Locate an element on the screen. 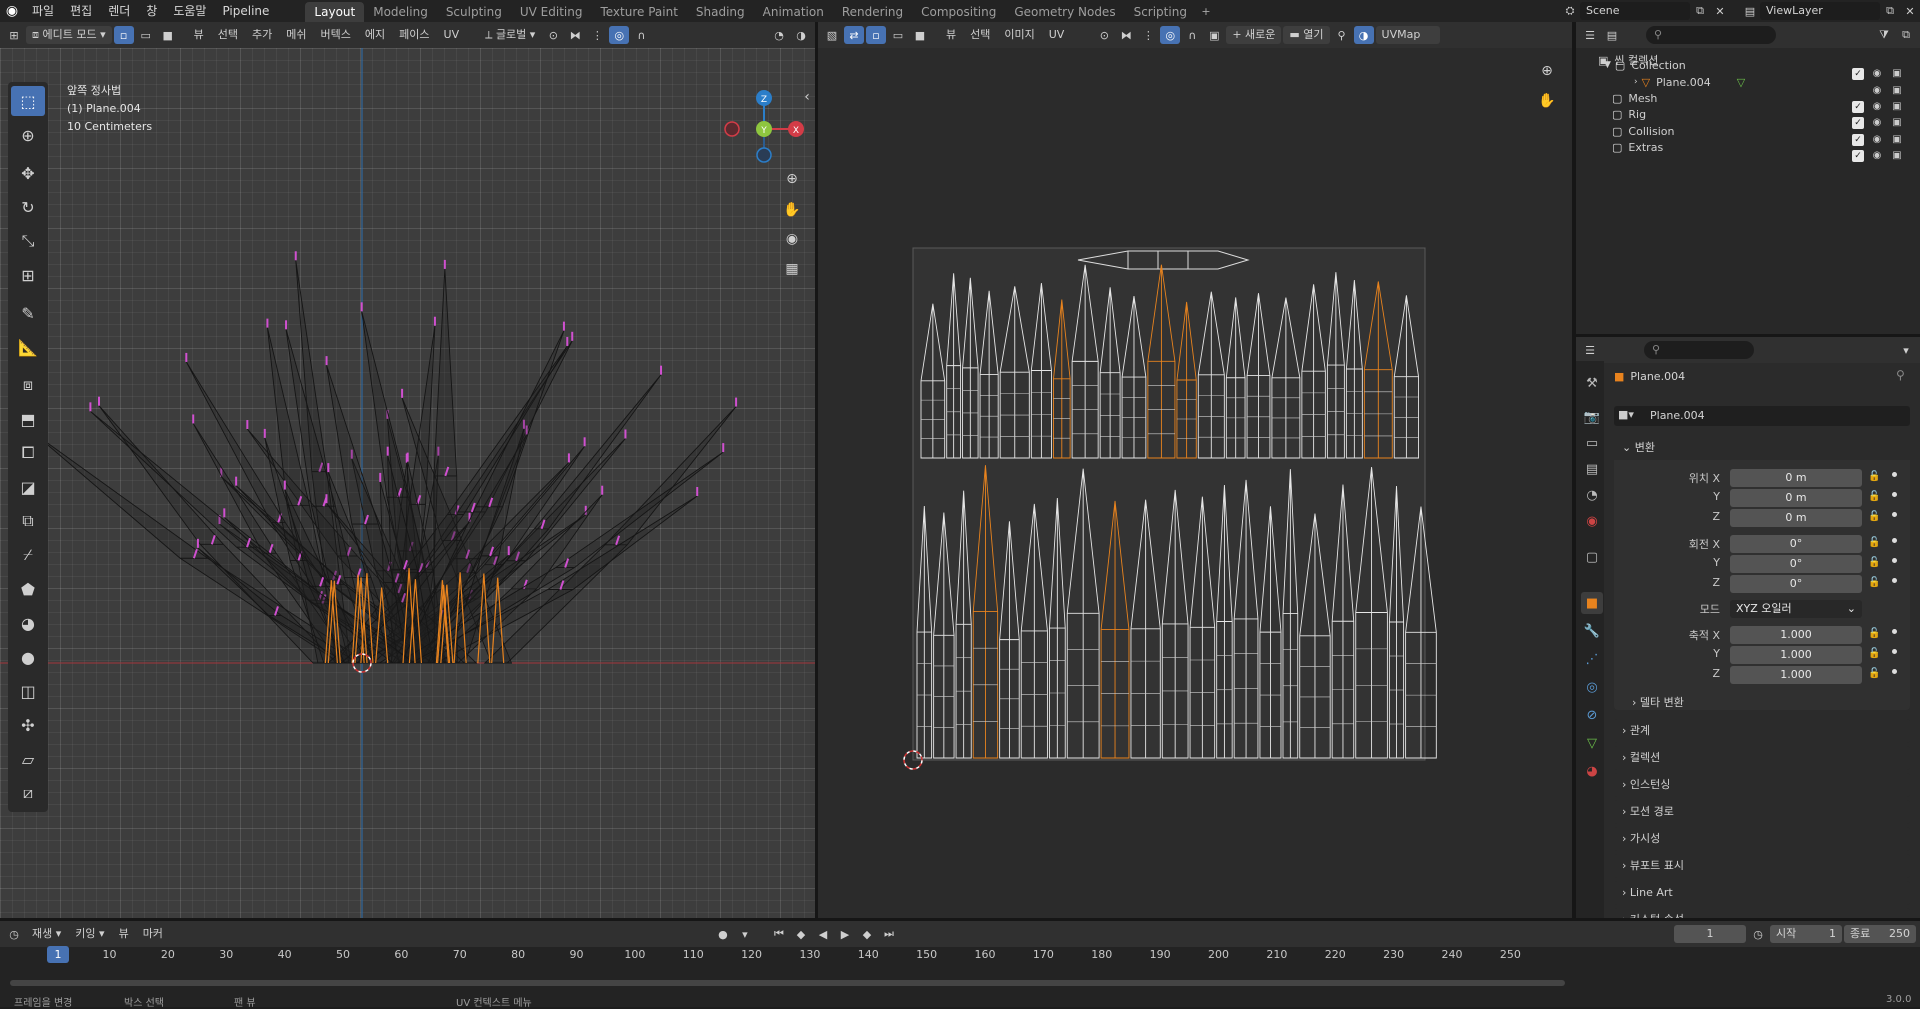 The height and width of the screenshot is (1009, 1920). current-frame-field: 1 is located at coordinates (1710, 934).